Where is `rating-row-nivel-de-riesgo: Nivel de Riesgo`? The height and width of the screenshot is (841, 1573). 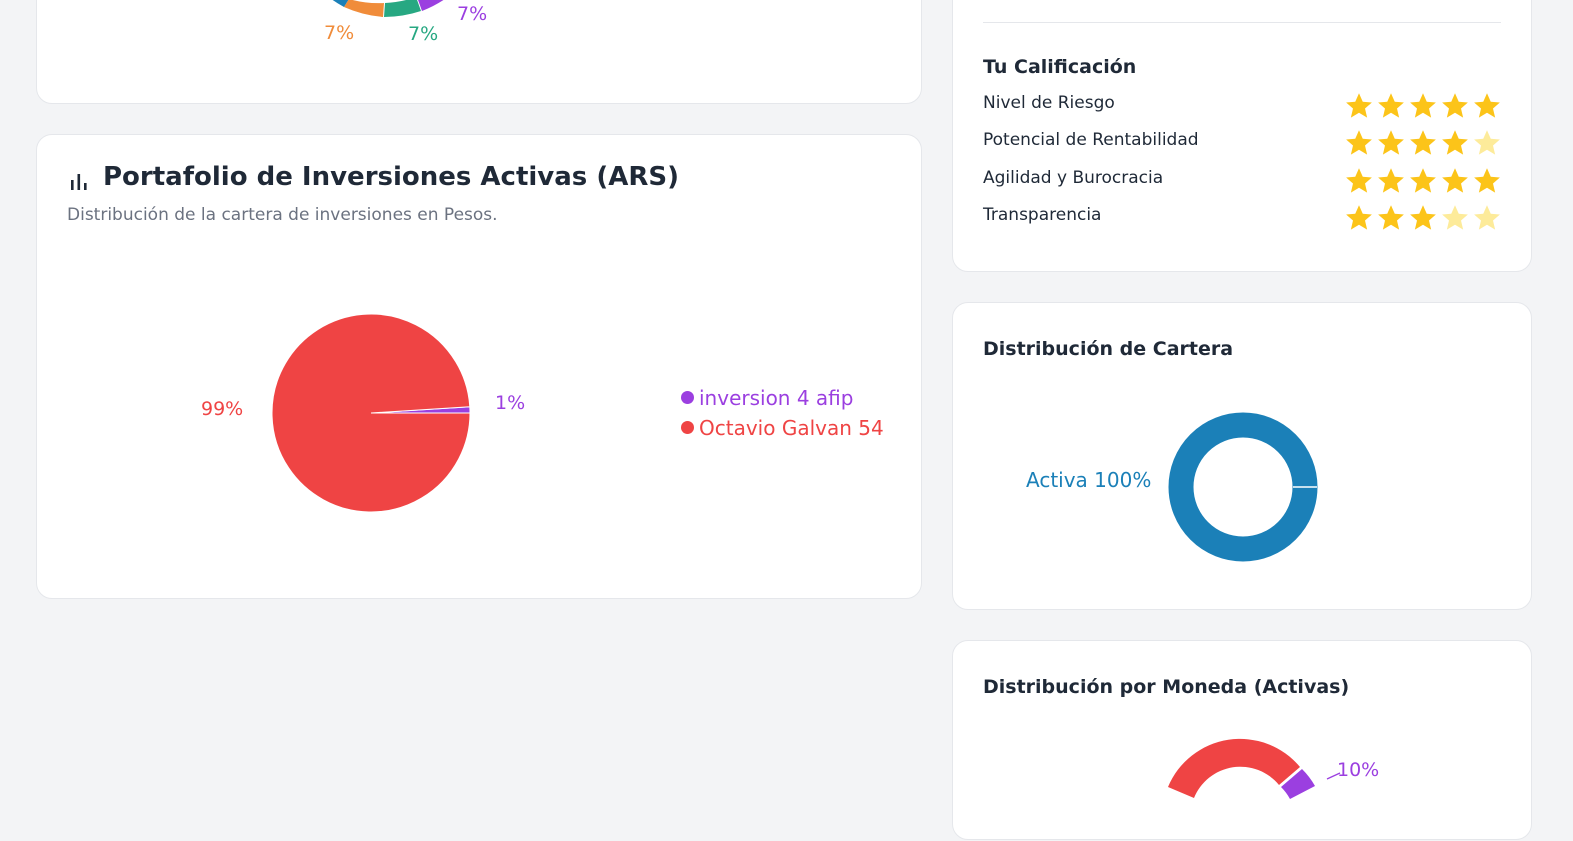 rating-row-nivel-de-riesgo: Nivel de Riesgo is located at coordinates (1243, 106).